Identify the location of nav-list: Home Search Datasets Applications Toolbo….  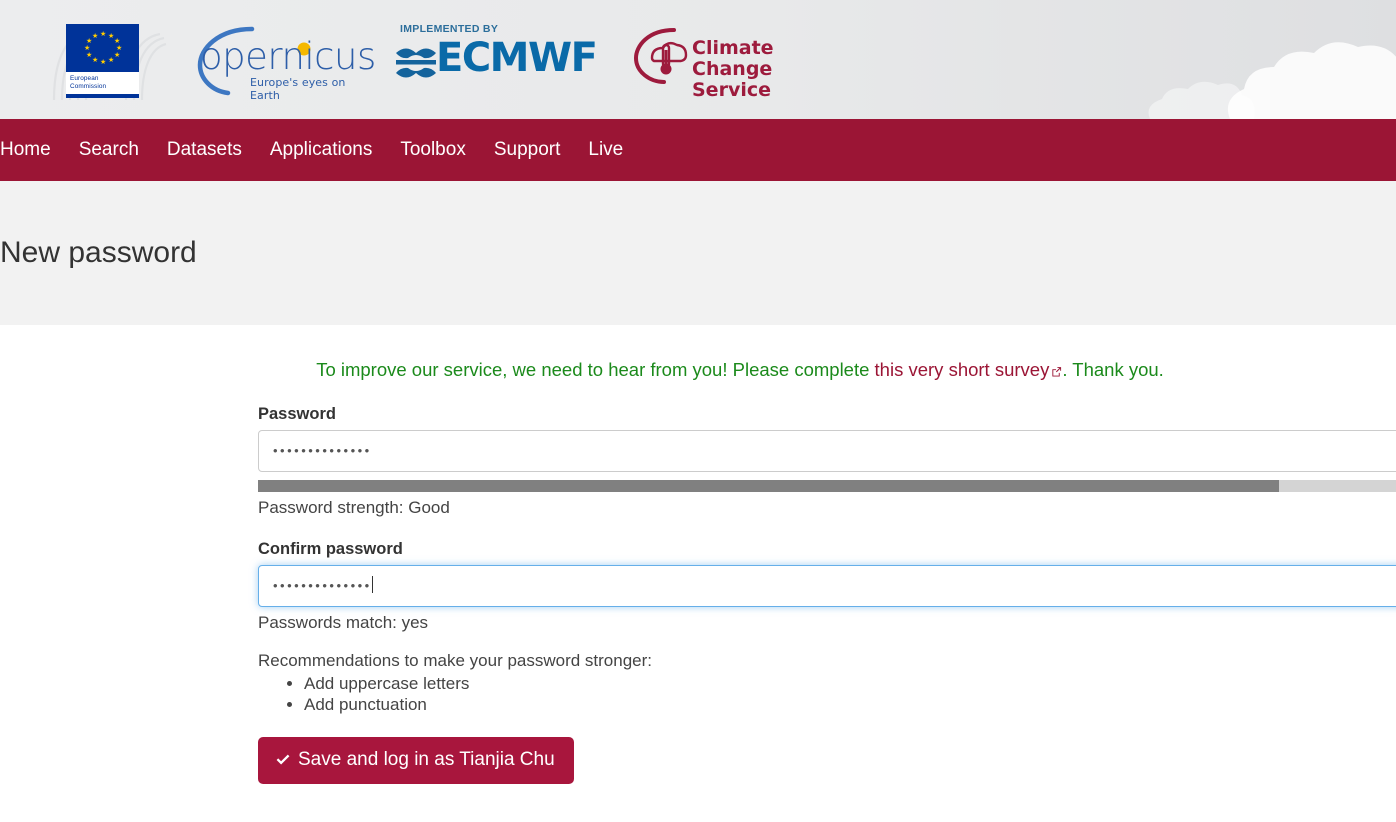
(318, 150).